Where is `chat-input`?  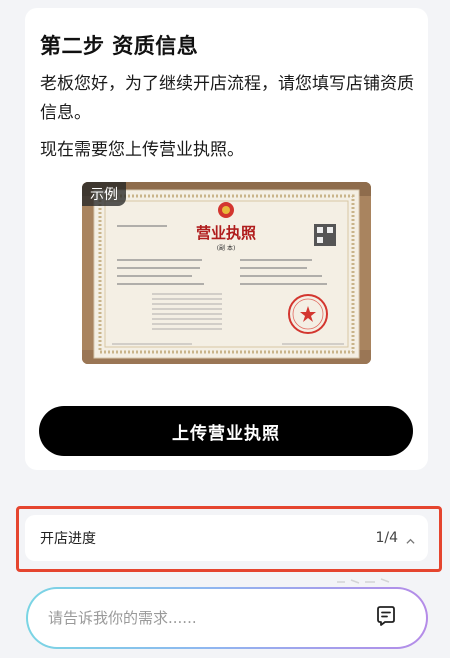 chat-input is located at coordinates (198, 618).